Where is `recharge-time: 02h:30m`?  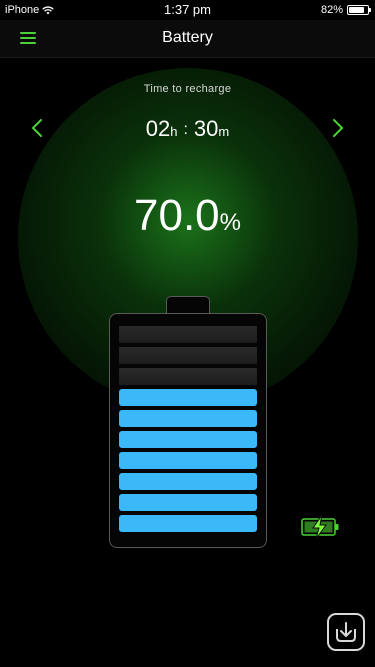 recharge-time: 02h:30m is located at coordinates (187, 129).